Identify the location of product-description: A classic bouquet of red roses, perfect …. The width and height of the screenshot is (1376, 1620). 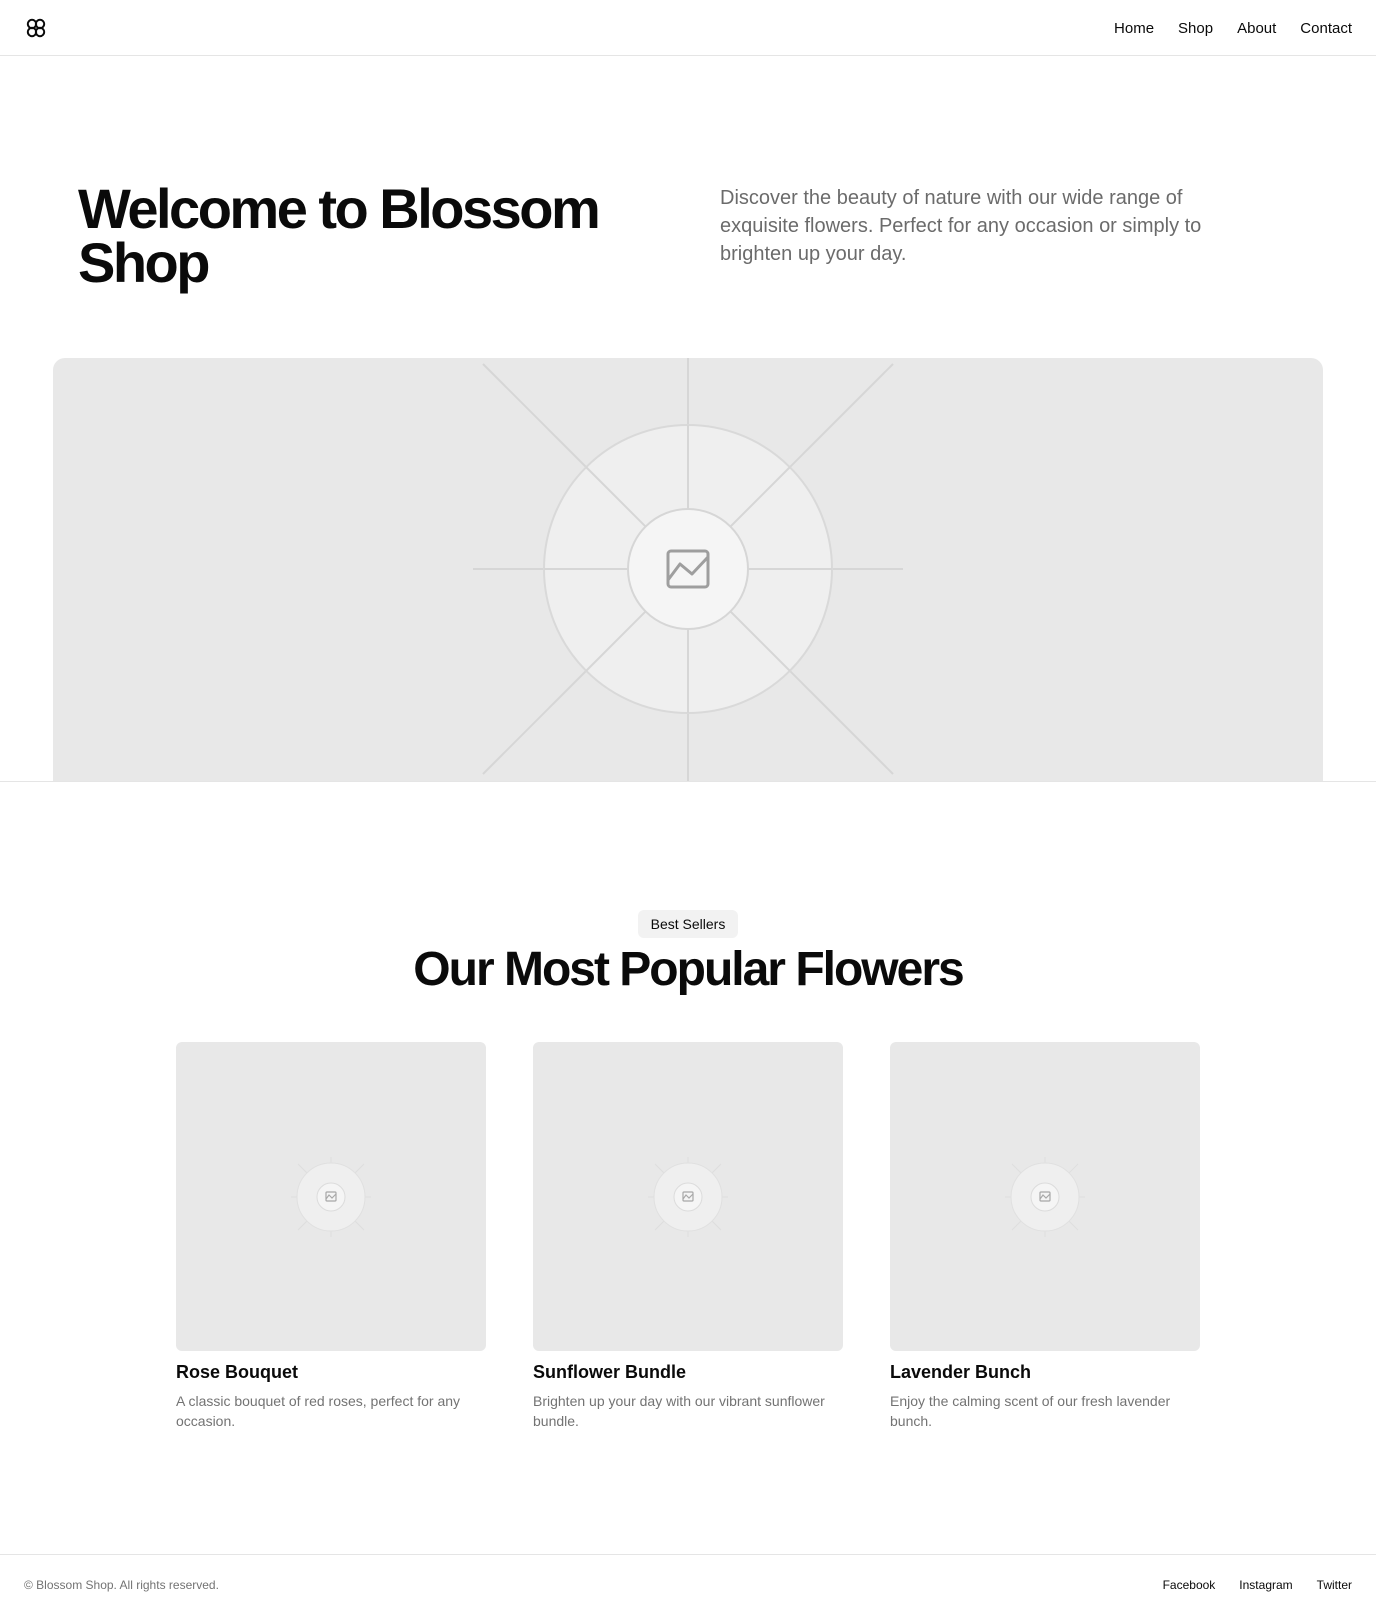
(318, 1411).